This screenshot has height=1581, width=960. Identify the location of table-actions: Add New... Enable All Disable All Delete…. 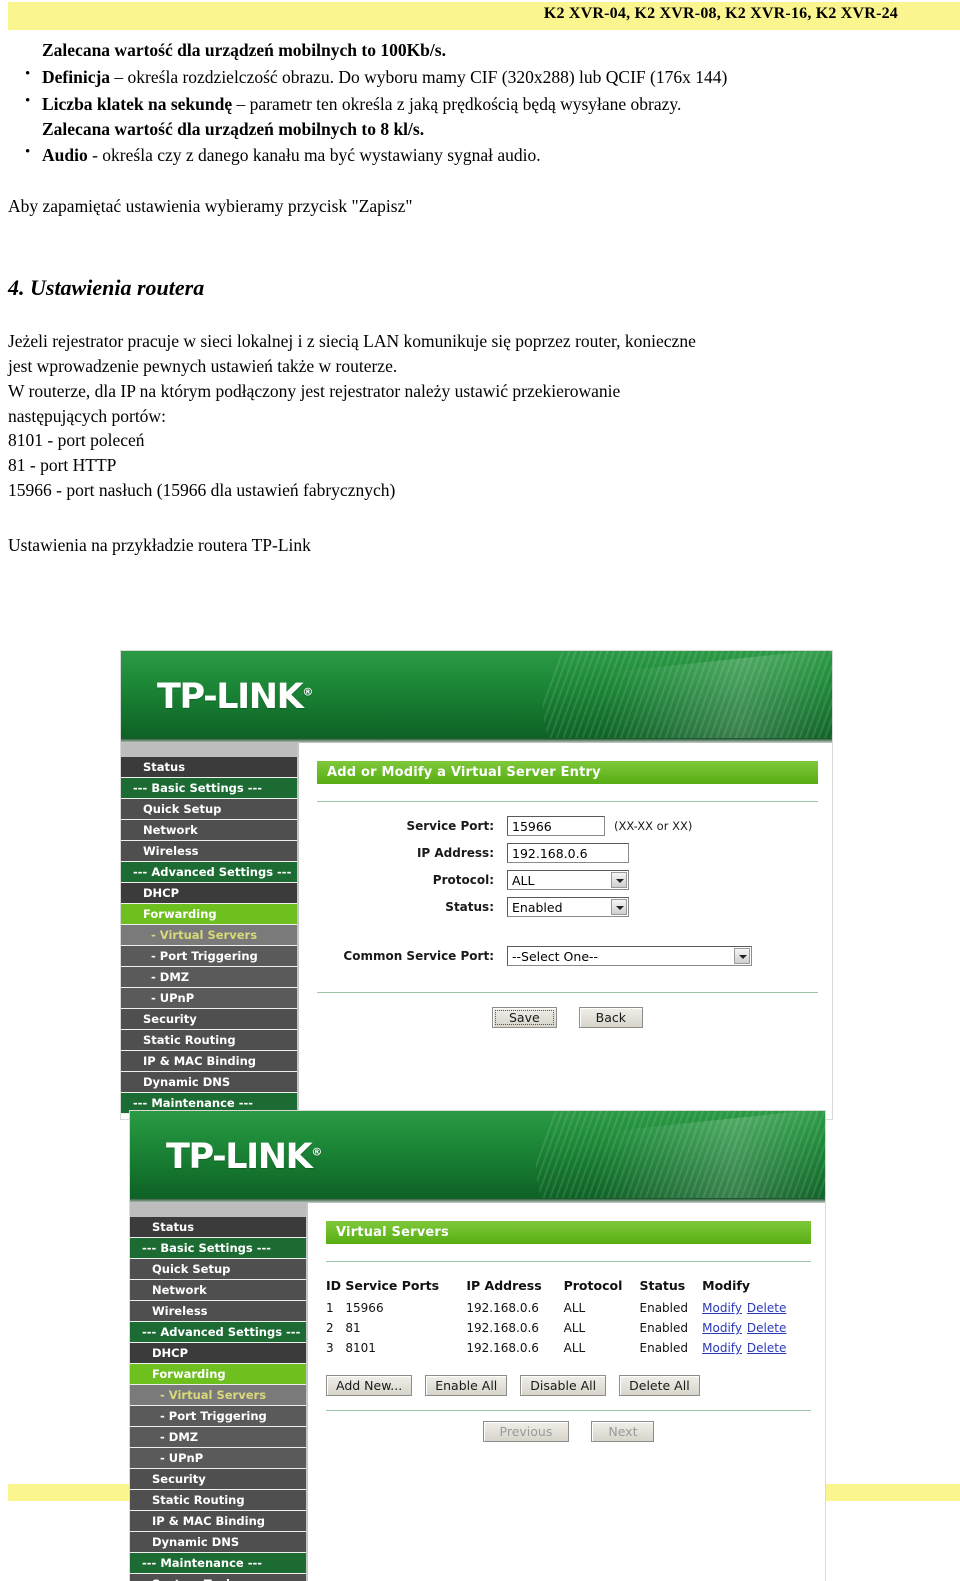
(568, 1385).